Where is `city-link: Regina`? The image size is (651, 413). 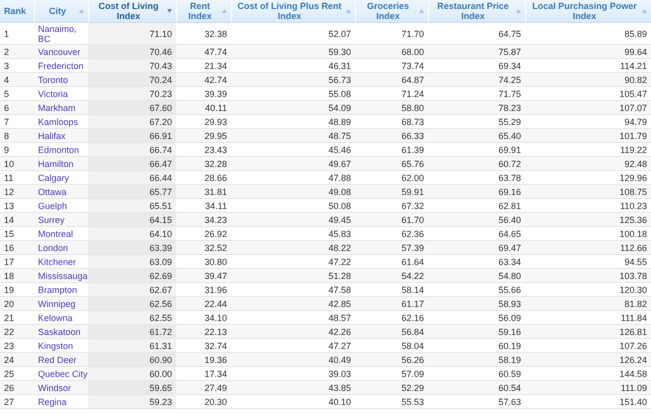
city-link: Regina is located at coordinates (52, 401).